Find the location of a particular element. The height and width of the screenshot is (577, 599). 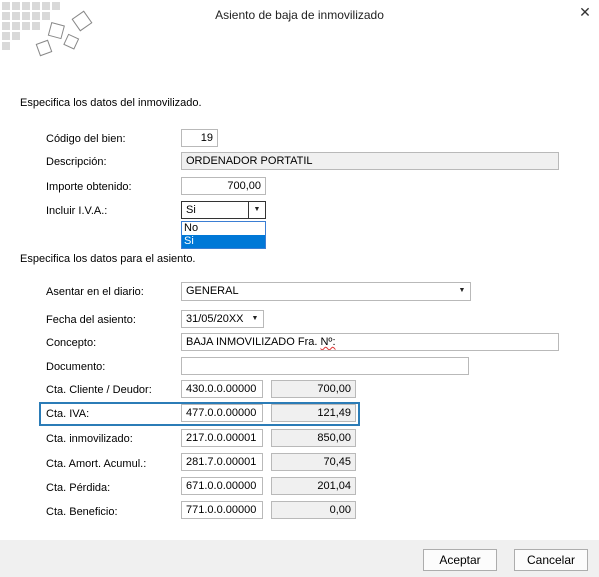

cta-iva-importe: 121,49 is located at coordinates (313, 413).